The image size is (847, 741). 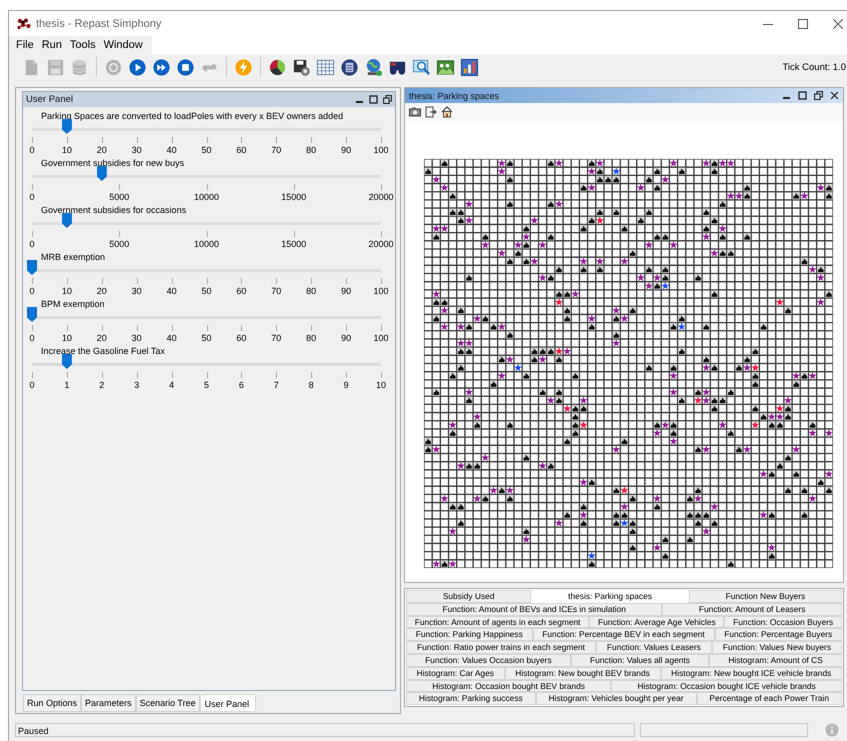 I want to click on tab: Function New Buyers, so click(x=765, y=596).